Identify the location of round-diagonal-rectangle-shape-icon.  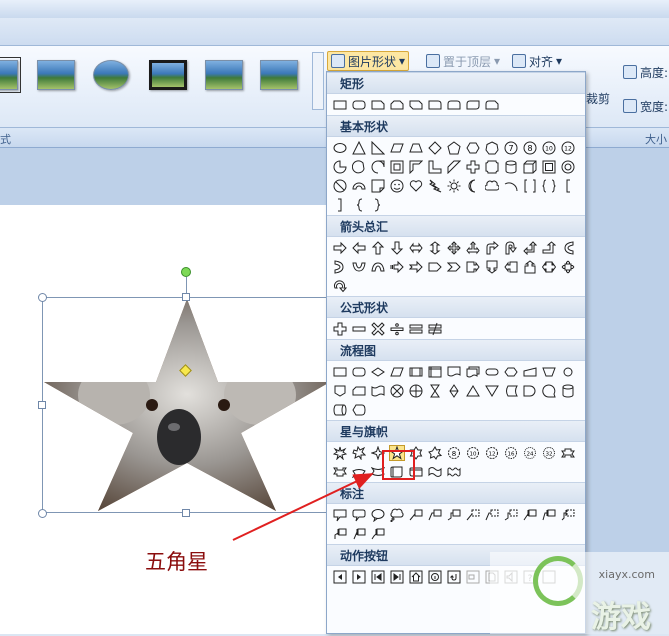
(473, 105).